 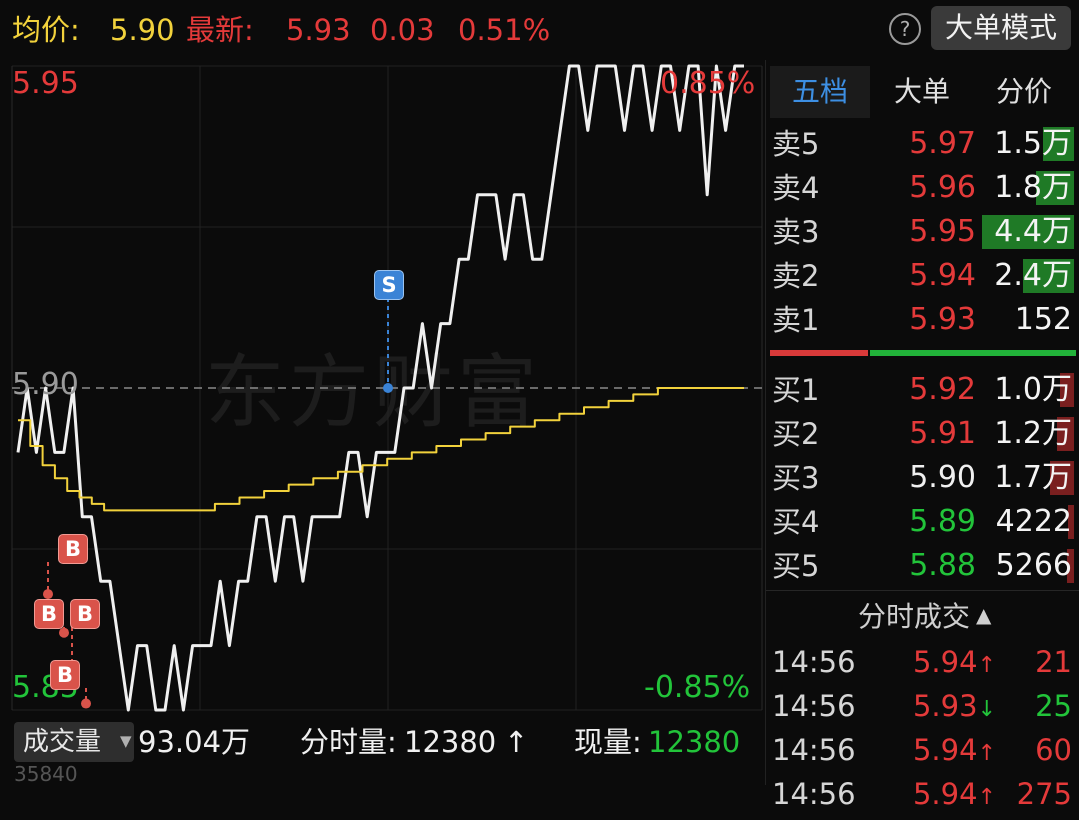 What do you see at coordinates (516, 742) in the screenshot?
I see `up-arrow-icon: ↑` at bounding box center [516, 742].